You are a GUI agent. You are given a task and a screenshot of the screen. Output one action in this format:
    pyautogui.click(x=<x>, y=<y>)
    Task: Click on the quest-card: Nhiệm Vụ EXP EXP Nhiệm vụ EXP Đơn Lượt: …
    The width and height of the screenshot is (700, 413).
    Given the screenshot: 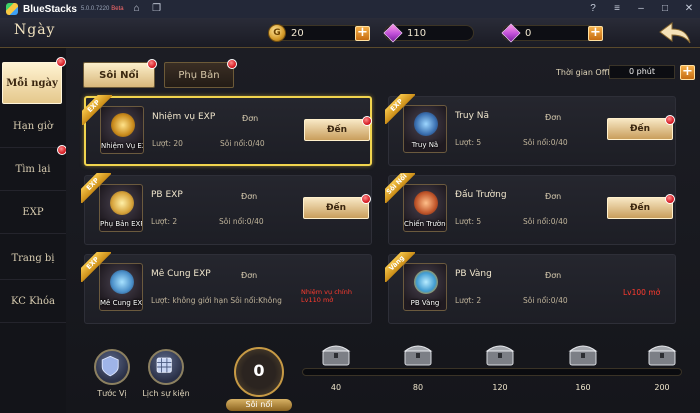 What is the action you would take?
    pyautogui.click(x=227, y=130)
    